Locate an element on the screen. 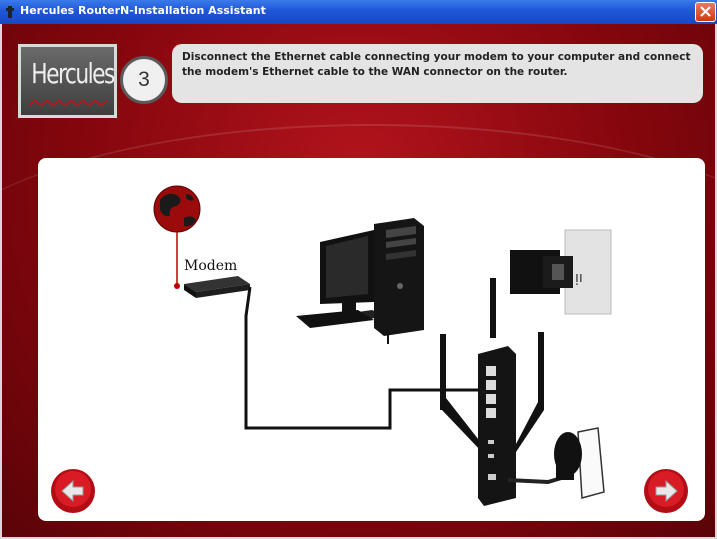  modem-icon is located at coordinates (217, 287).